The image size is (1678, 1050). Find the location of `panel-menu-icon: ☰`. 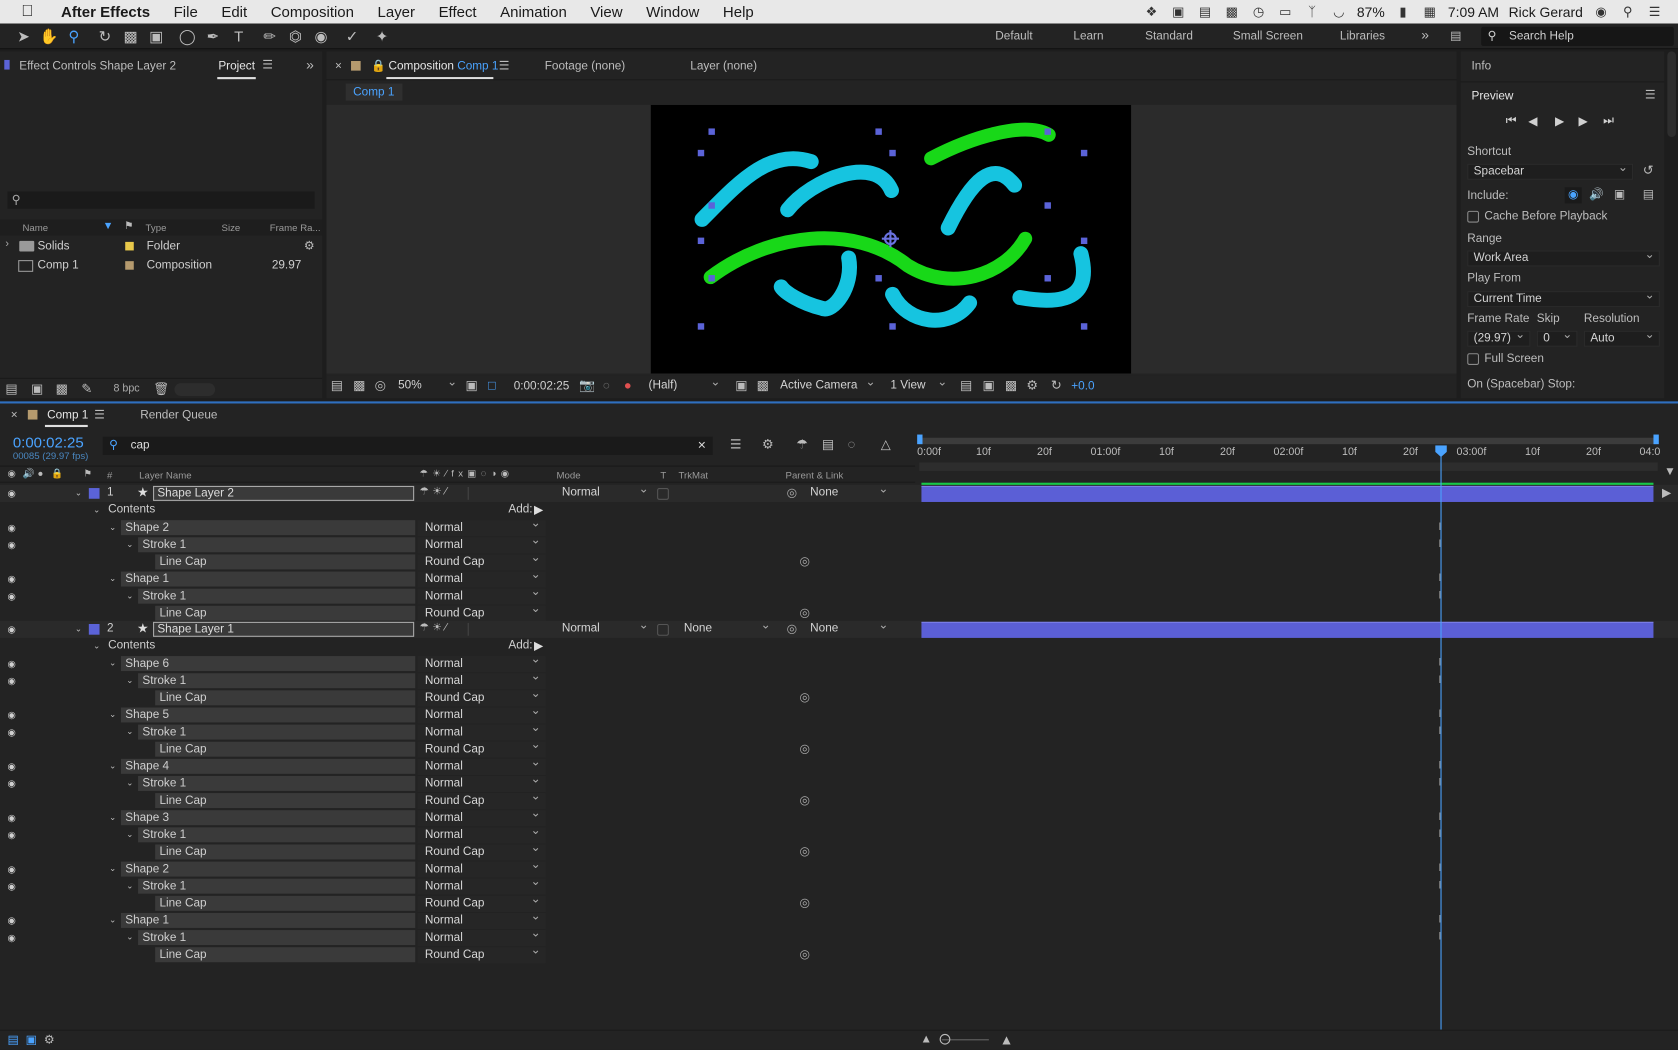

panel-menu-icon: ☰ is located at coordinates (99, 415).